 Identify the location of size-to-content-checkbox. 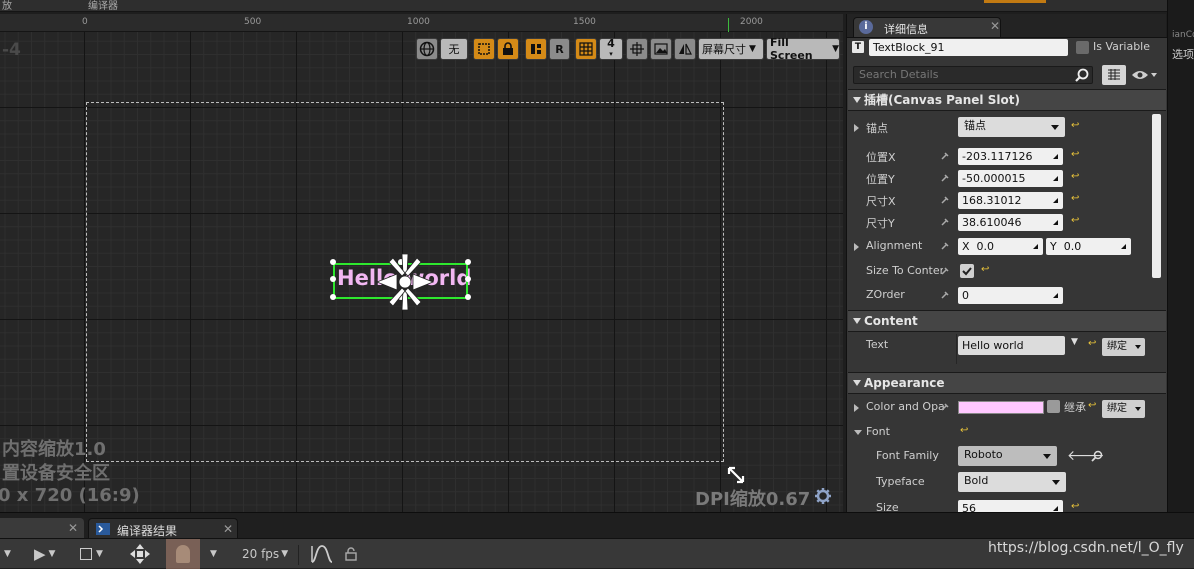
(967, 271).